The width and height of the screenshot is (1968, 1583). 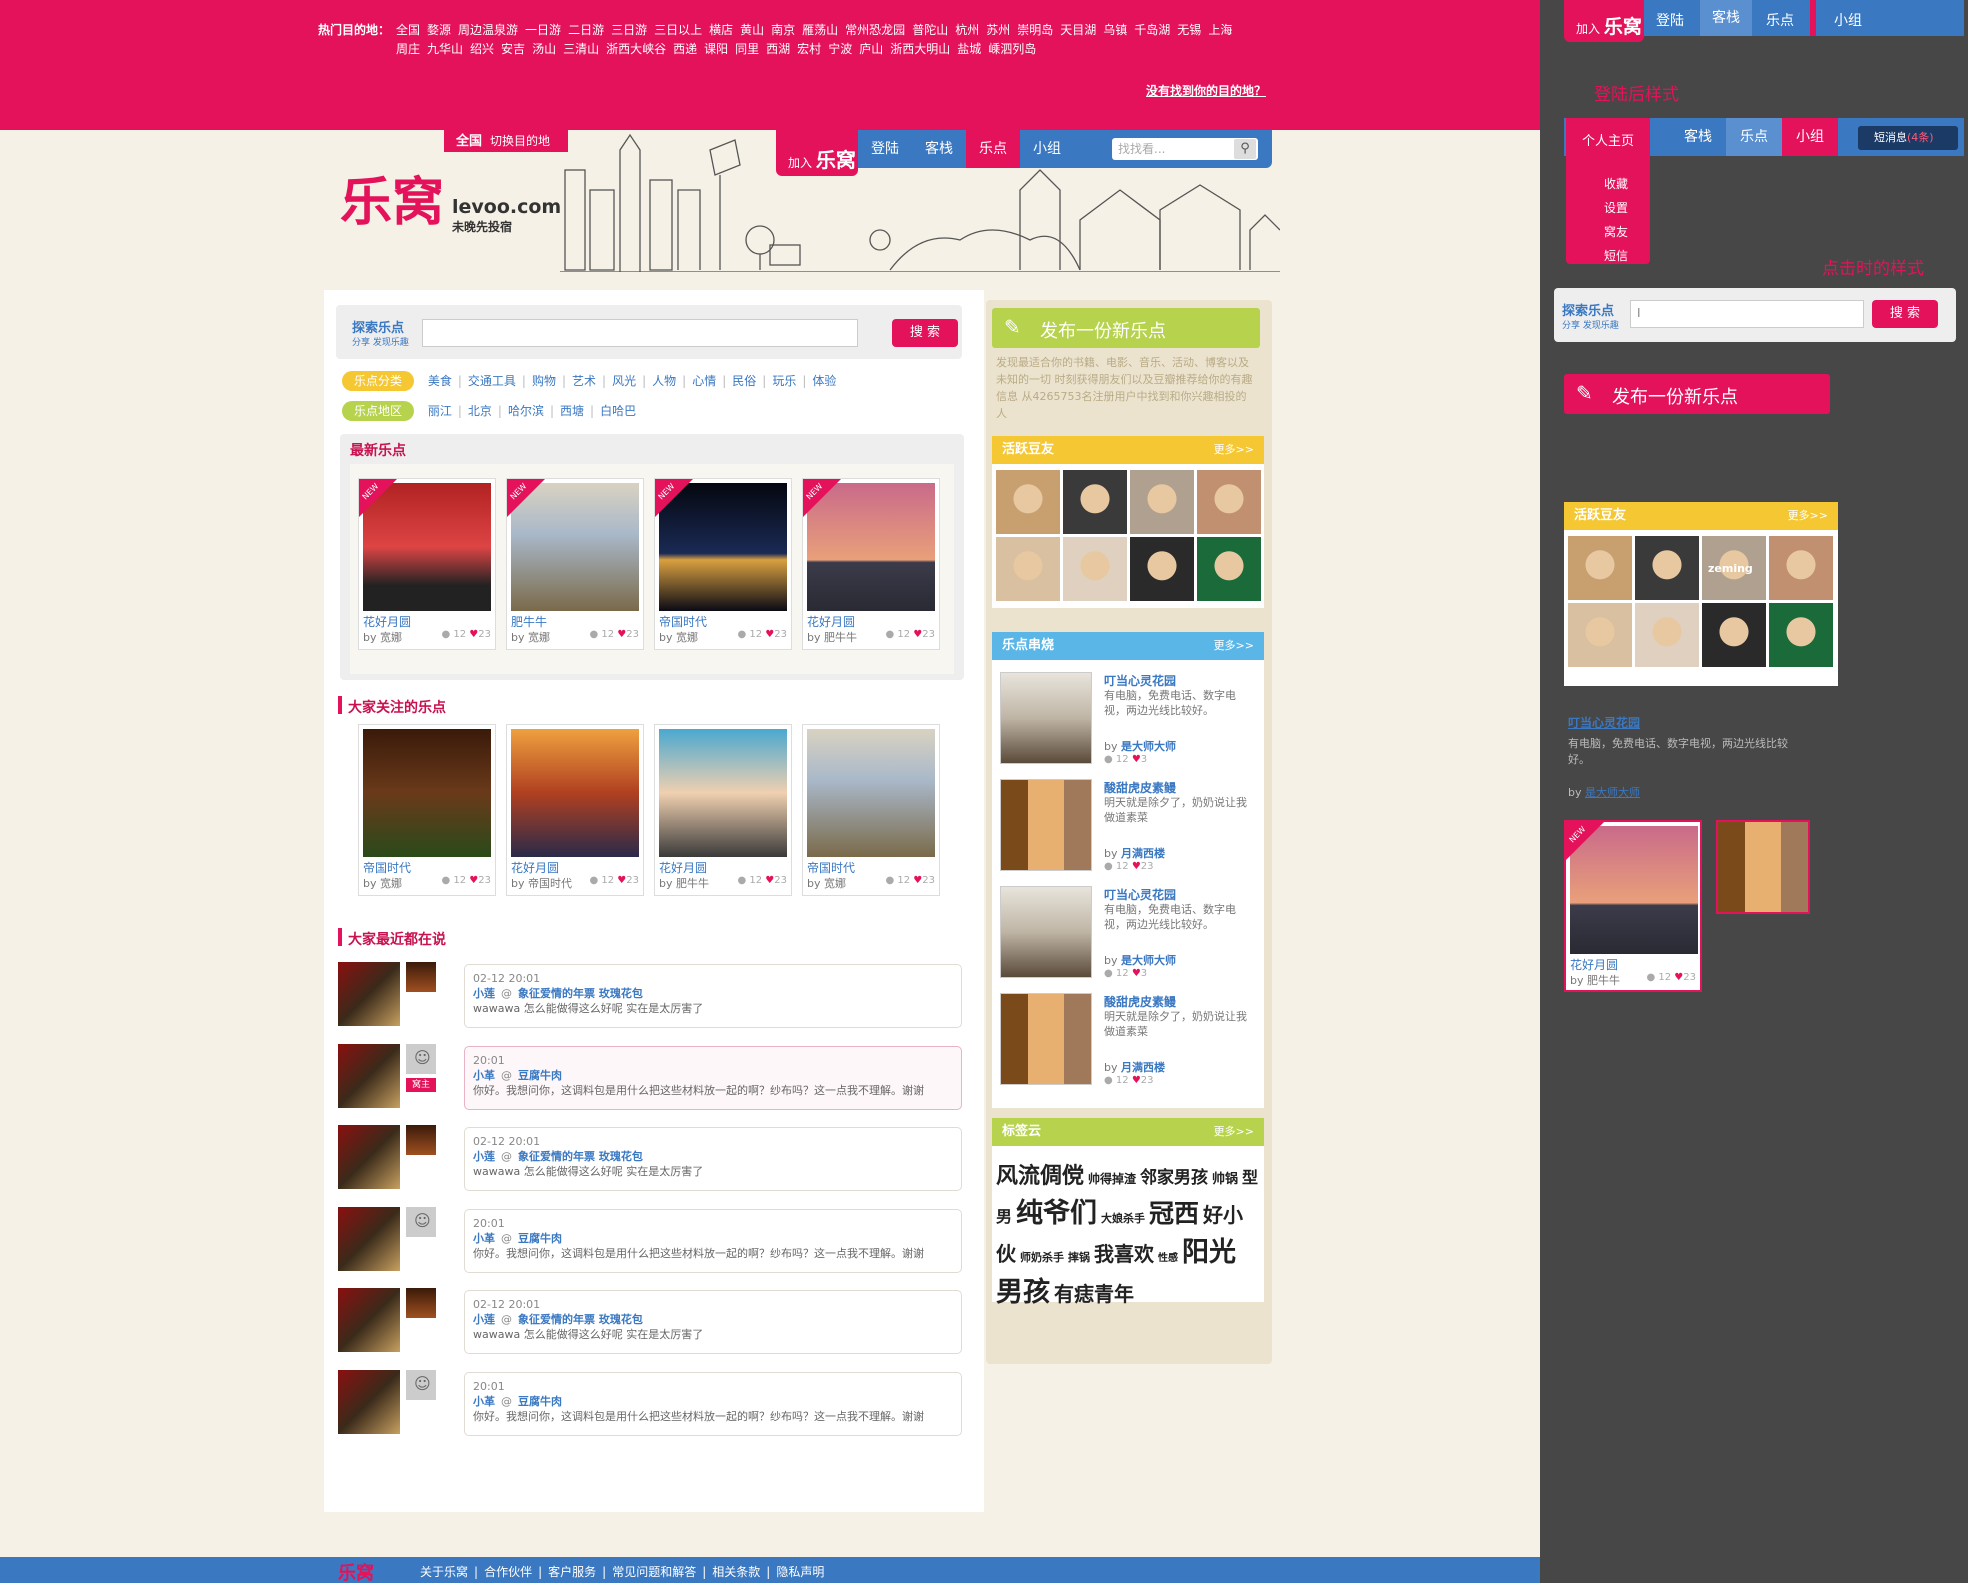 What do you see at coordinates (1234, 646) in the screenshot?
I see `hotpoints-more-link: 更多>>` at bounding box center [1234, 646].